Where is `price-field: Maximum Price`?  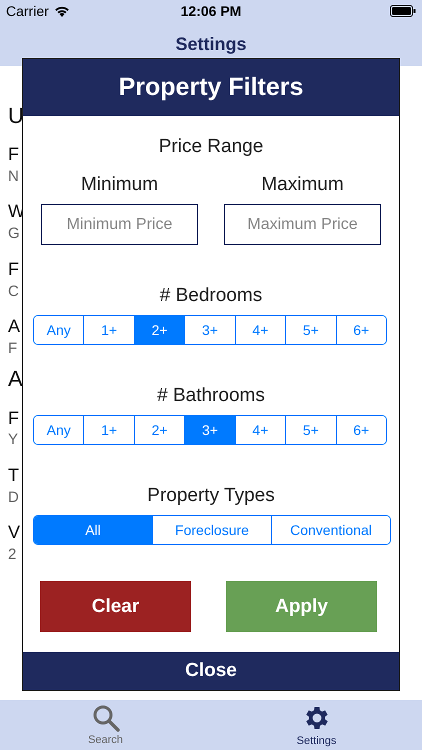
price-field: Maximum Price is located at coordinates (302, 224).